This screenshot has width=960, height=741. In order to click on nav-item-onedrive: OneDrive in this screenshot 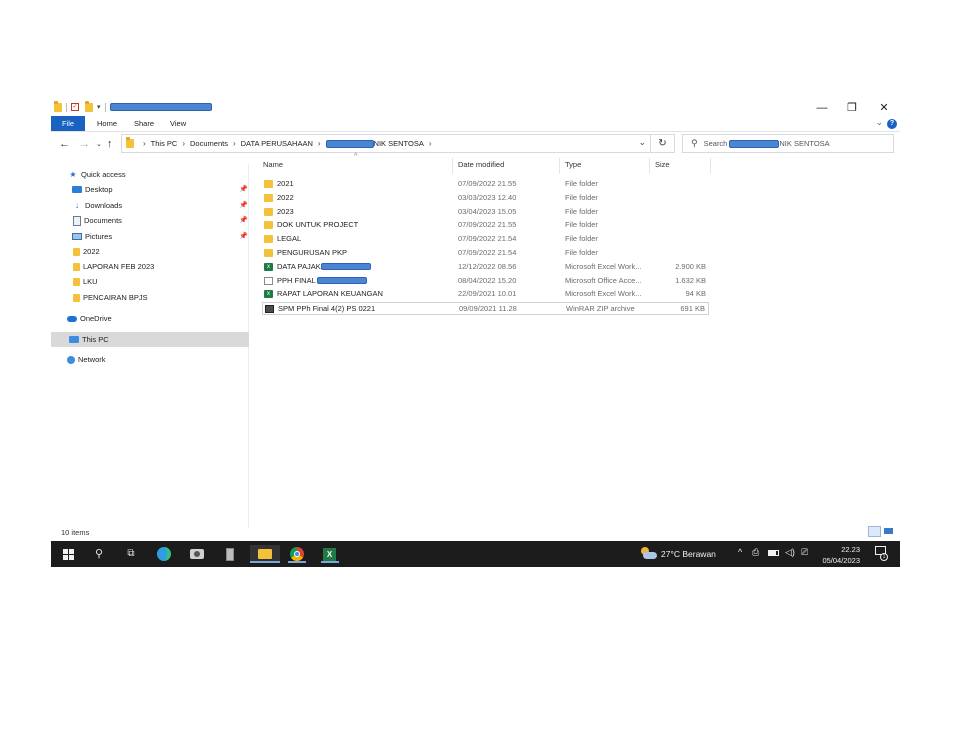, I will do `click(150, 318)`.